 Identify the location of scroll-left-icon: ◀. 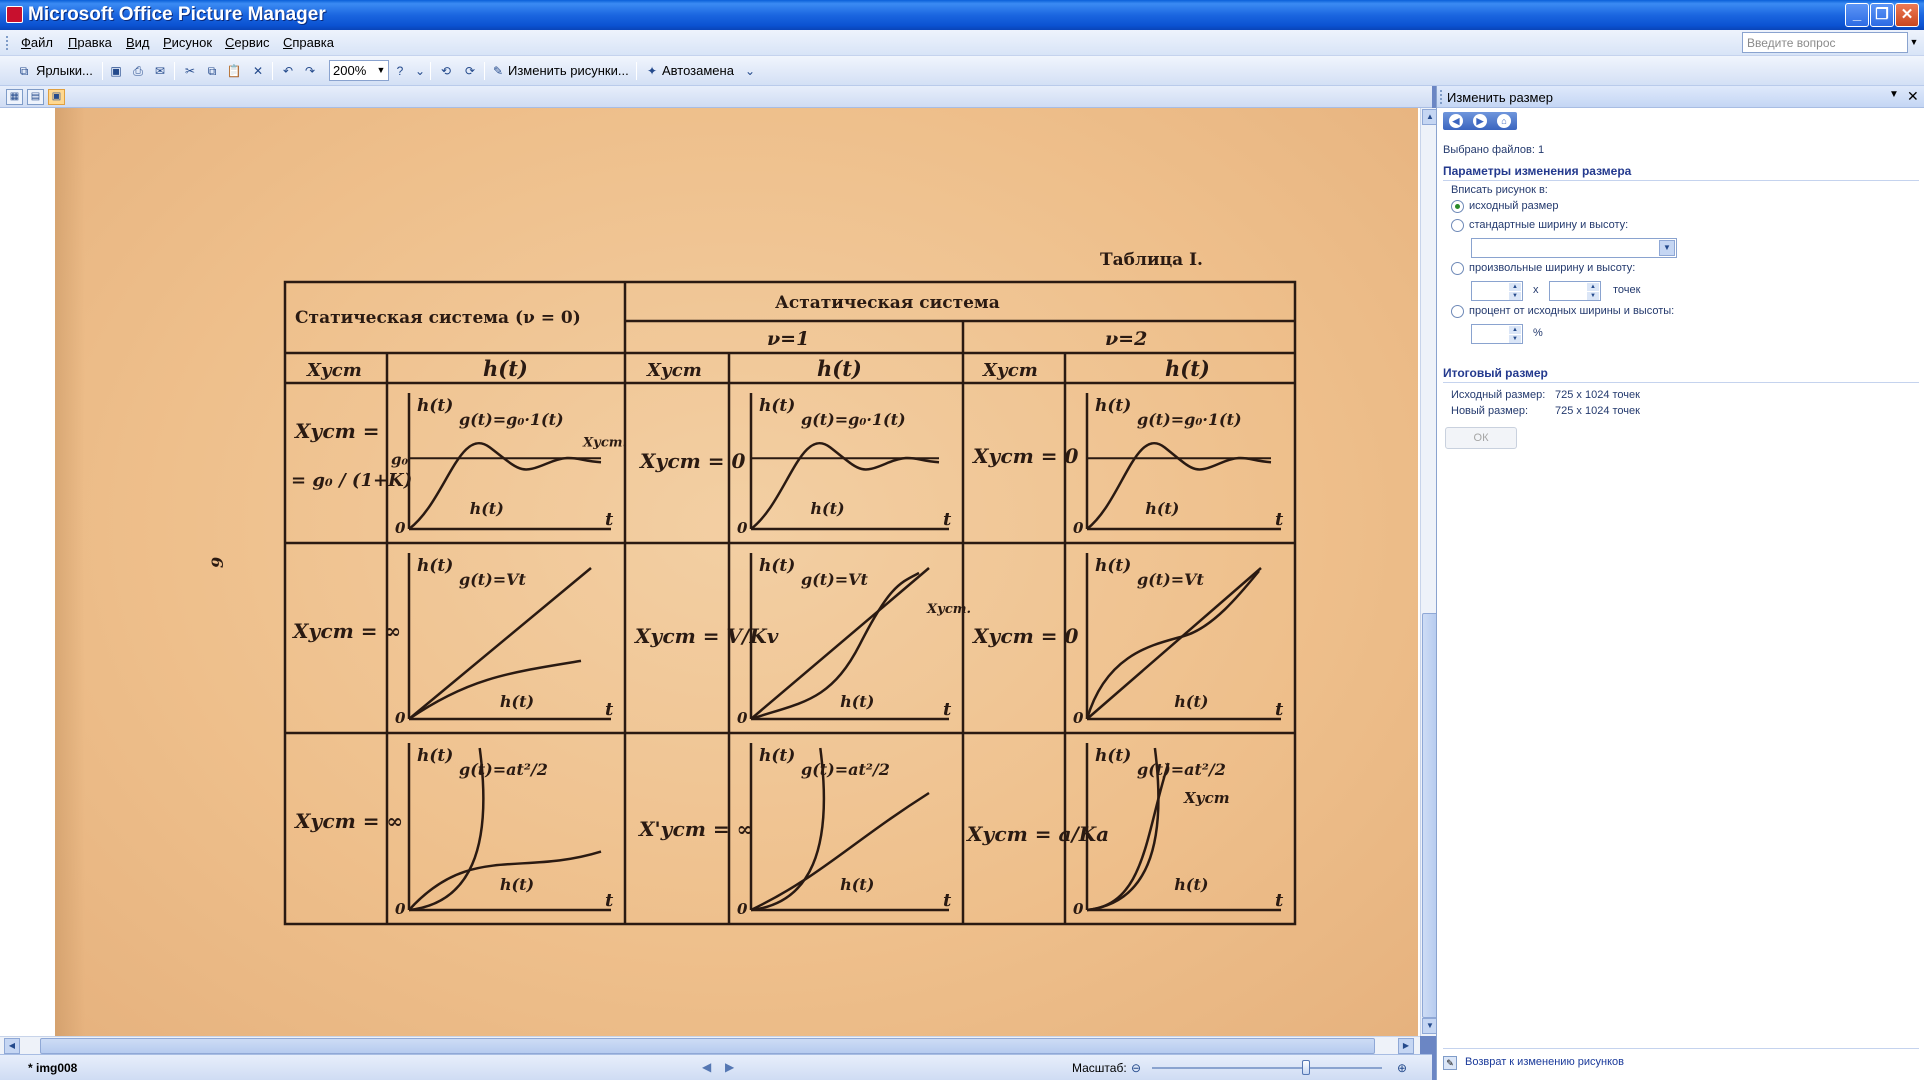
(12, 1046).